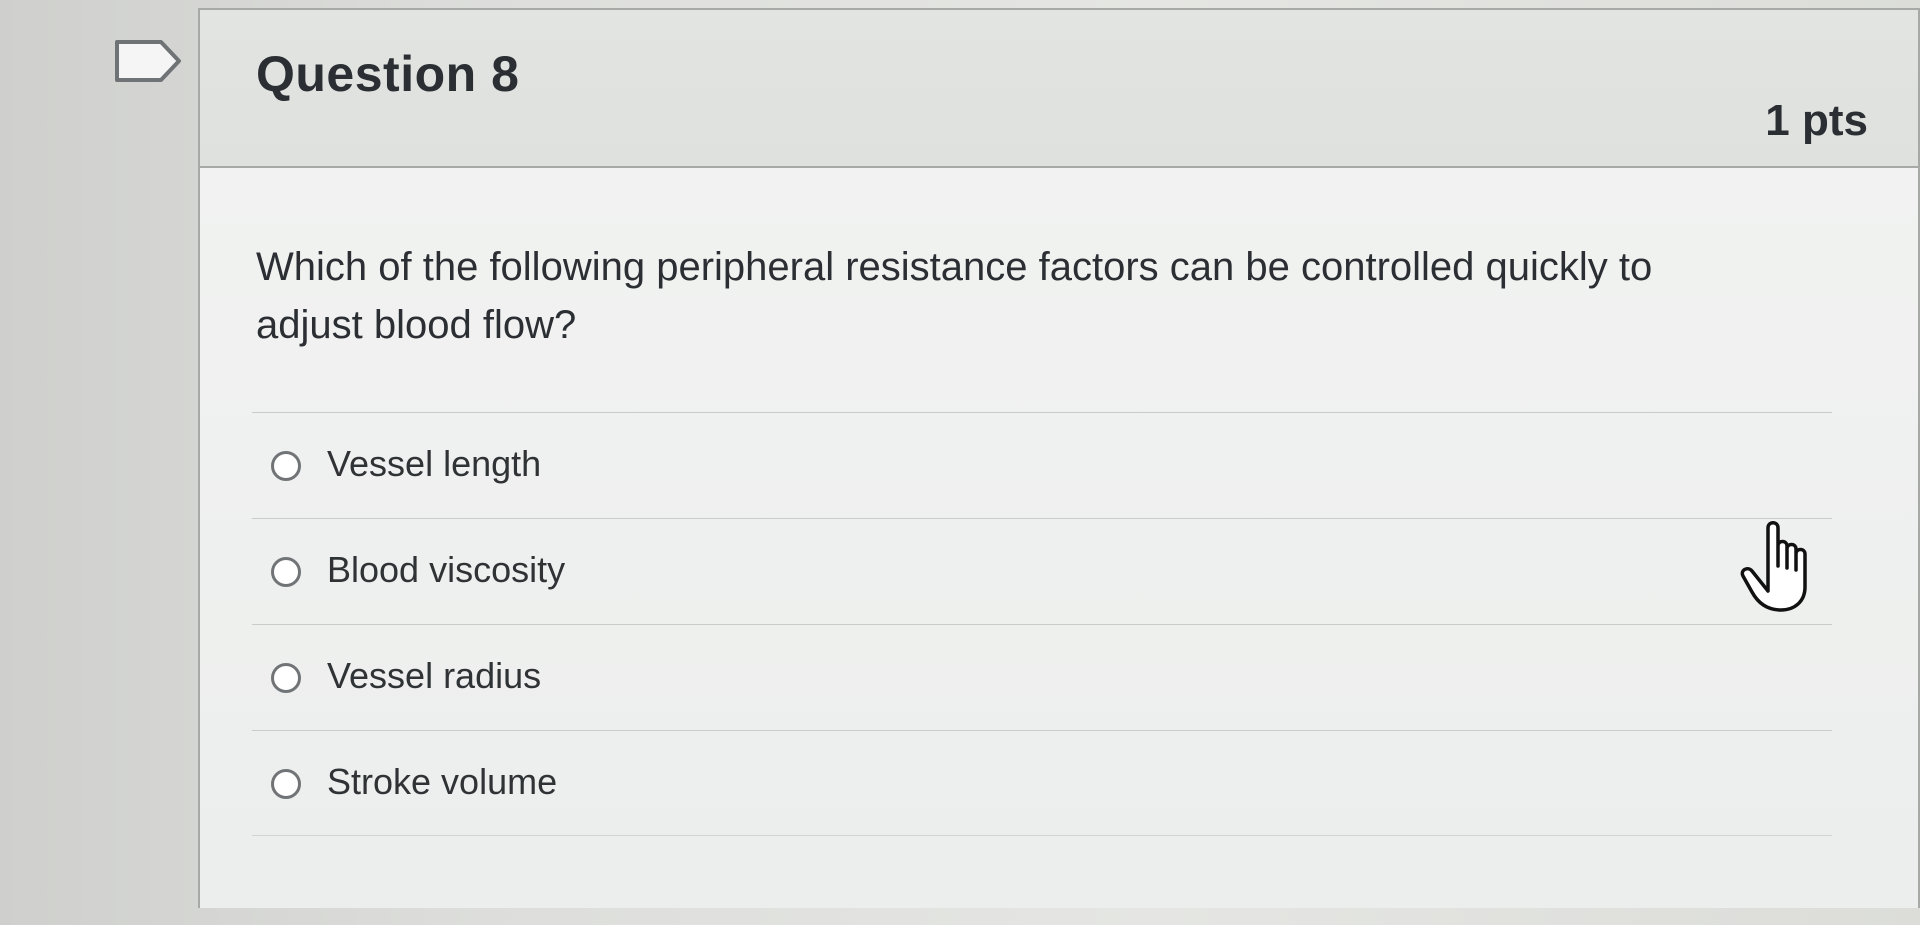 The height and width of the screenshot is (925, 1920). I want to click on hand-pointer-icon, so click(1773, 566).